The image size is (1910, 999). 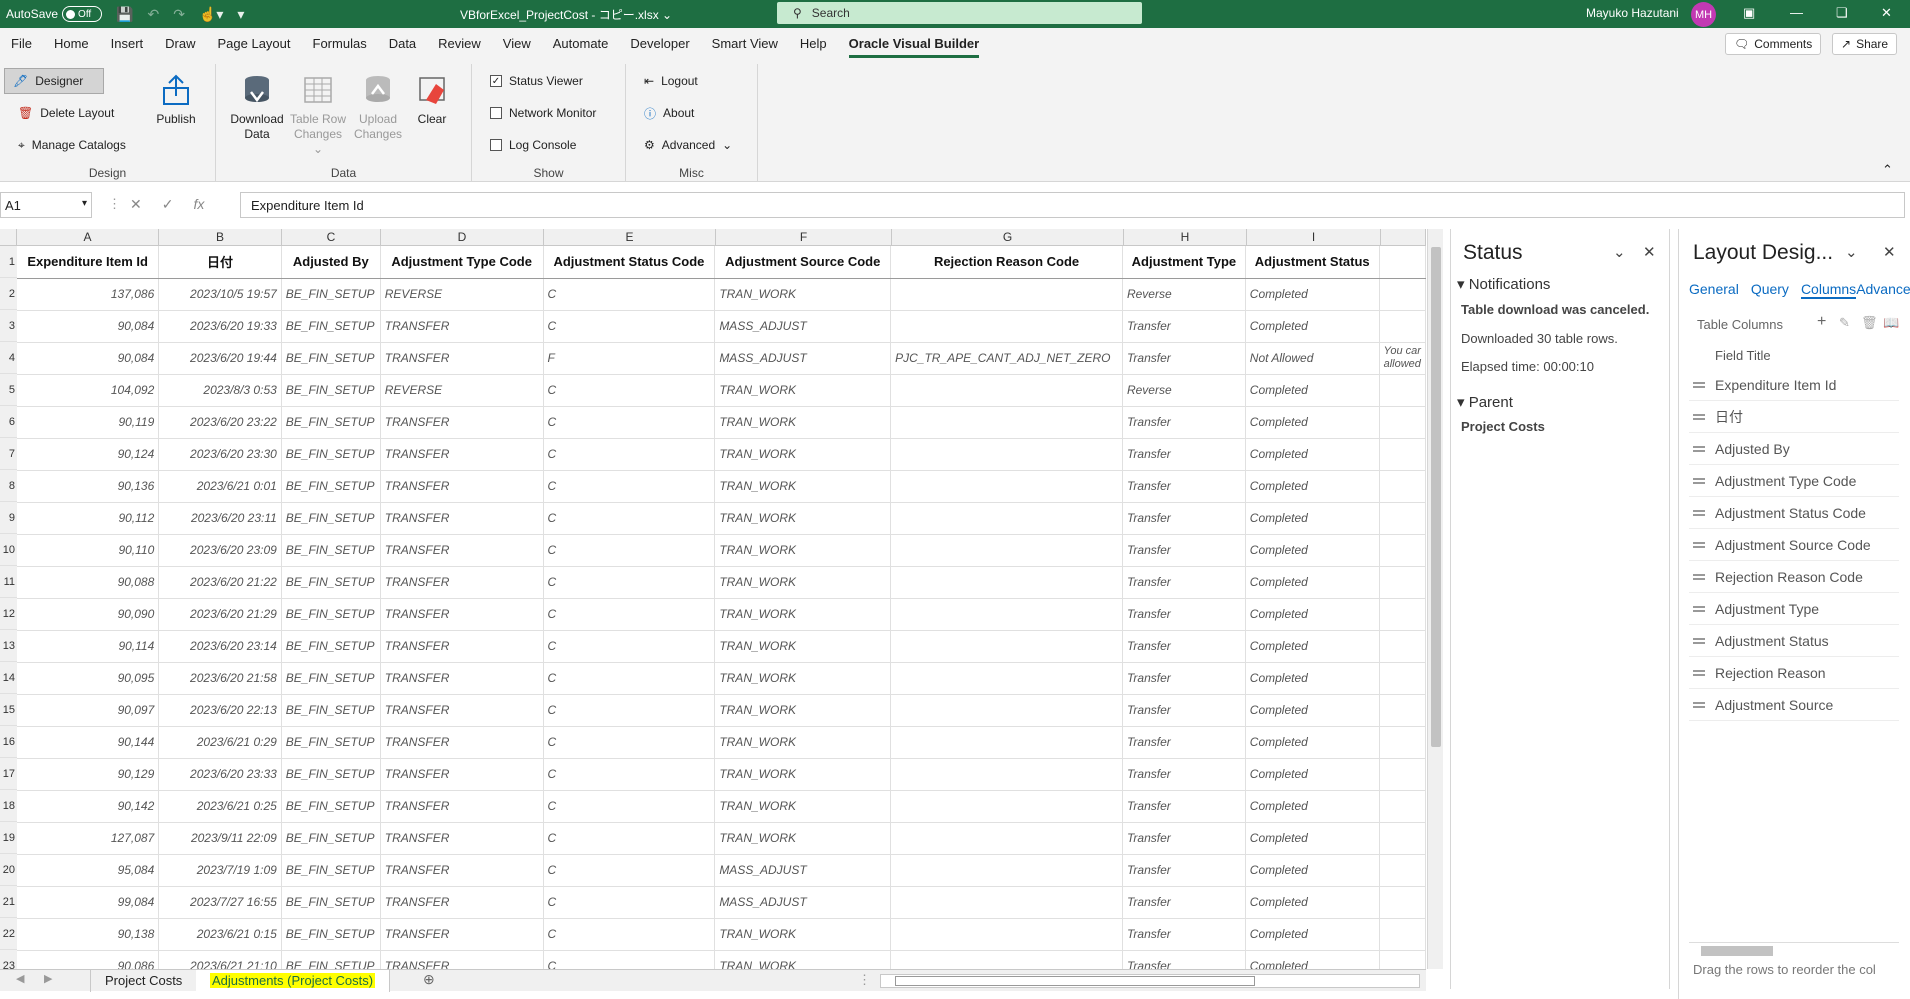 I want to click on sheet-tab-adjustments: Adjustments (Project Costs), so click(x=293, y=981).